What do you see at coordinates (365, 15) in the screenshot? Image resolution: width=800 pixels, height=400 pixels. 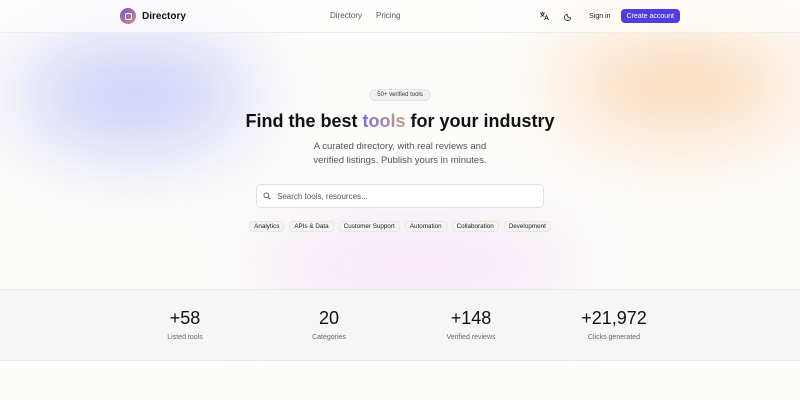 I see `main-nav: Directory Pricing` at bounding box center [365, 15].